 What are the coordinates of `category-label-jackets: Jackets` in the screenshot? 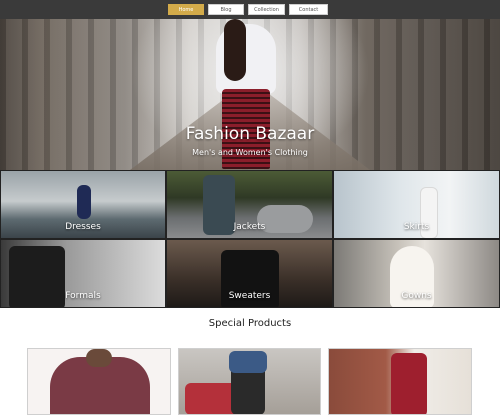 It's located at (249, 227).